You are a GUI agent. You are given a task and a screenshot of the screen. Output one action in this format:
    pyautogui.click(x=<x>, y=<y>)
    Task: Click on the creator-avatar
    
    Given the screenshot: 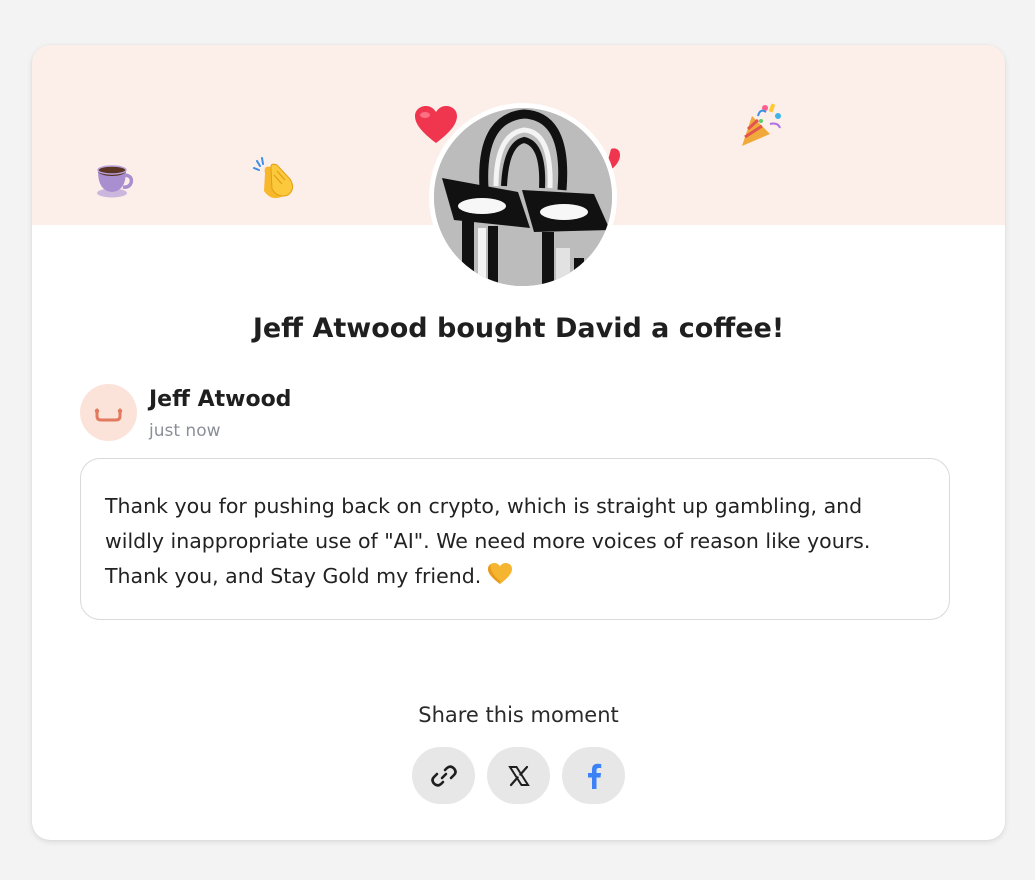 What is the action you would take?
    pyautogui.click(x=523, y=197)
    